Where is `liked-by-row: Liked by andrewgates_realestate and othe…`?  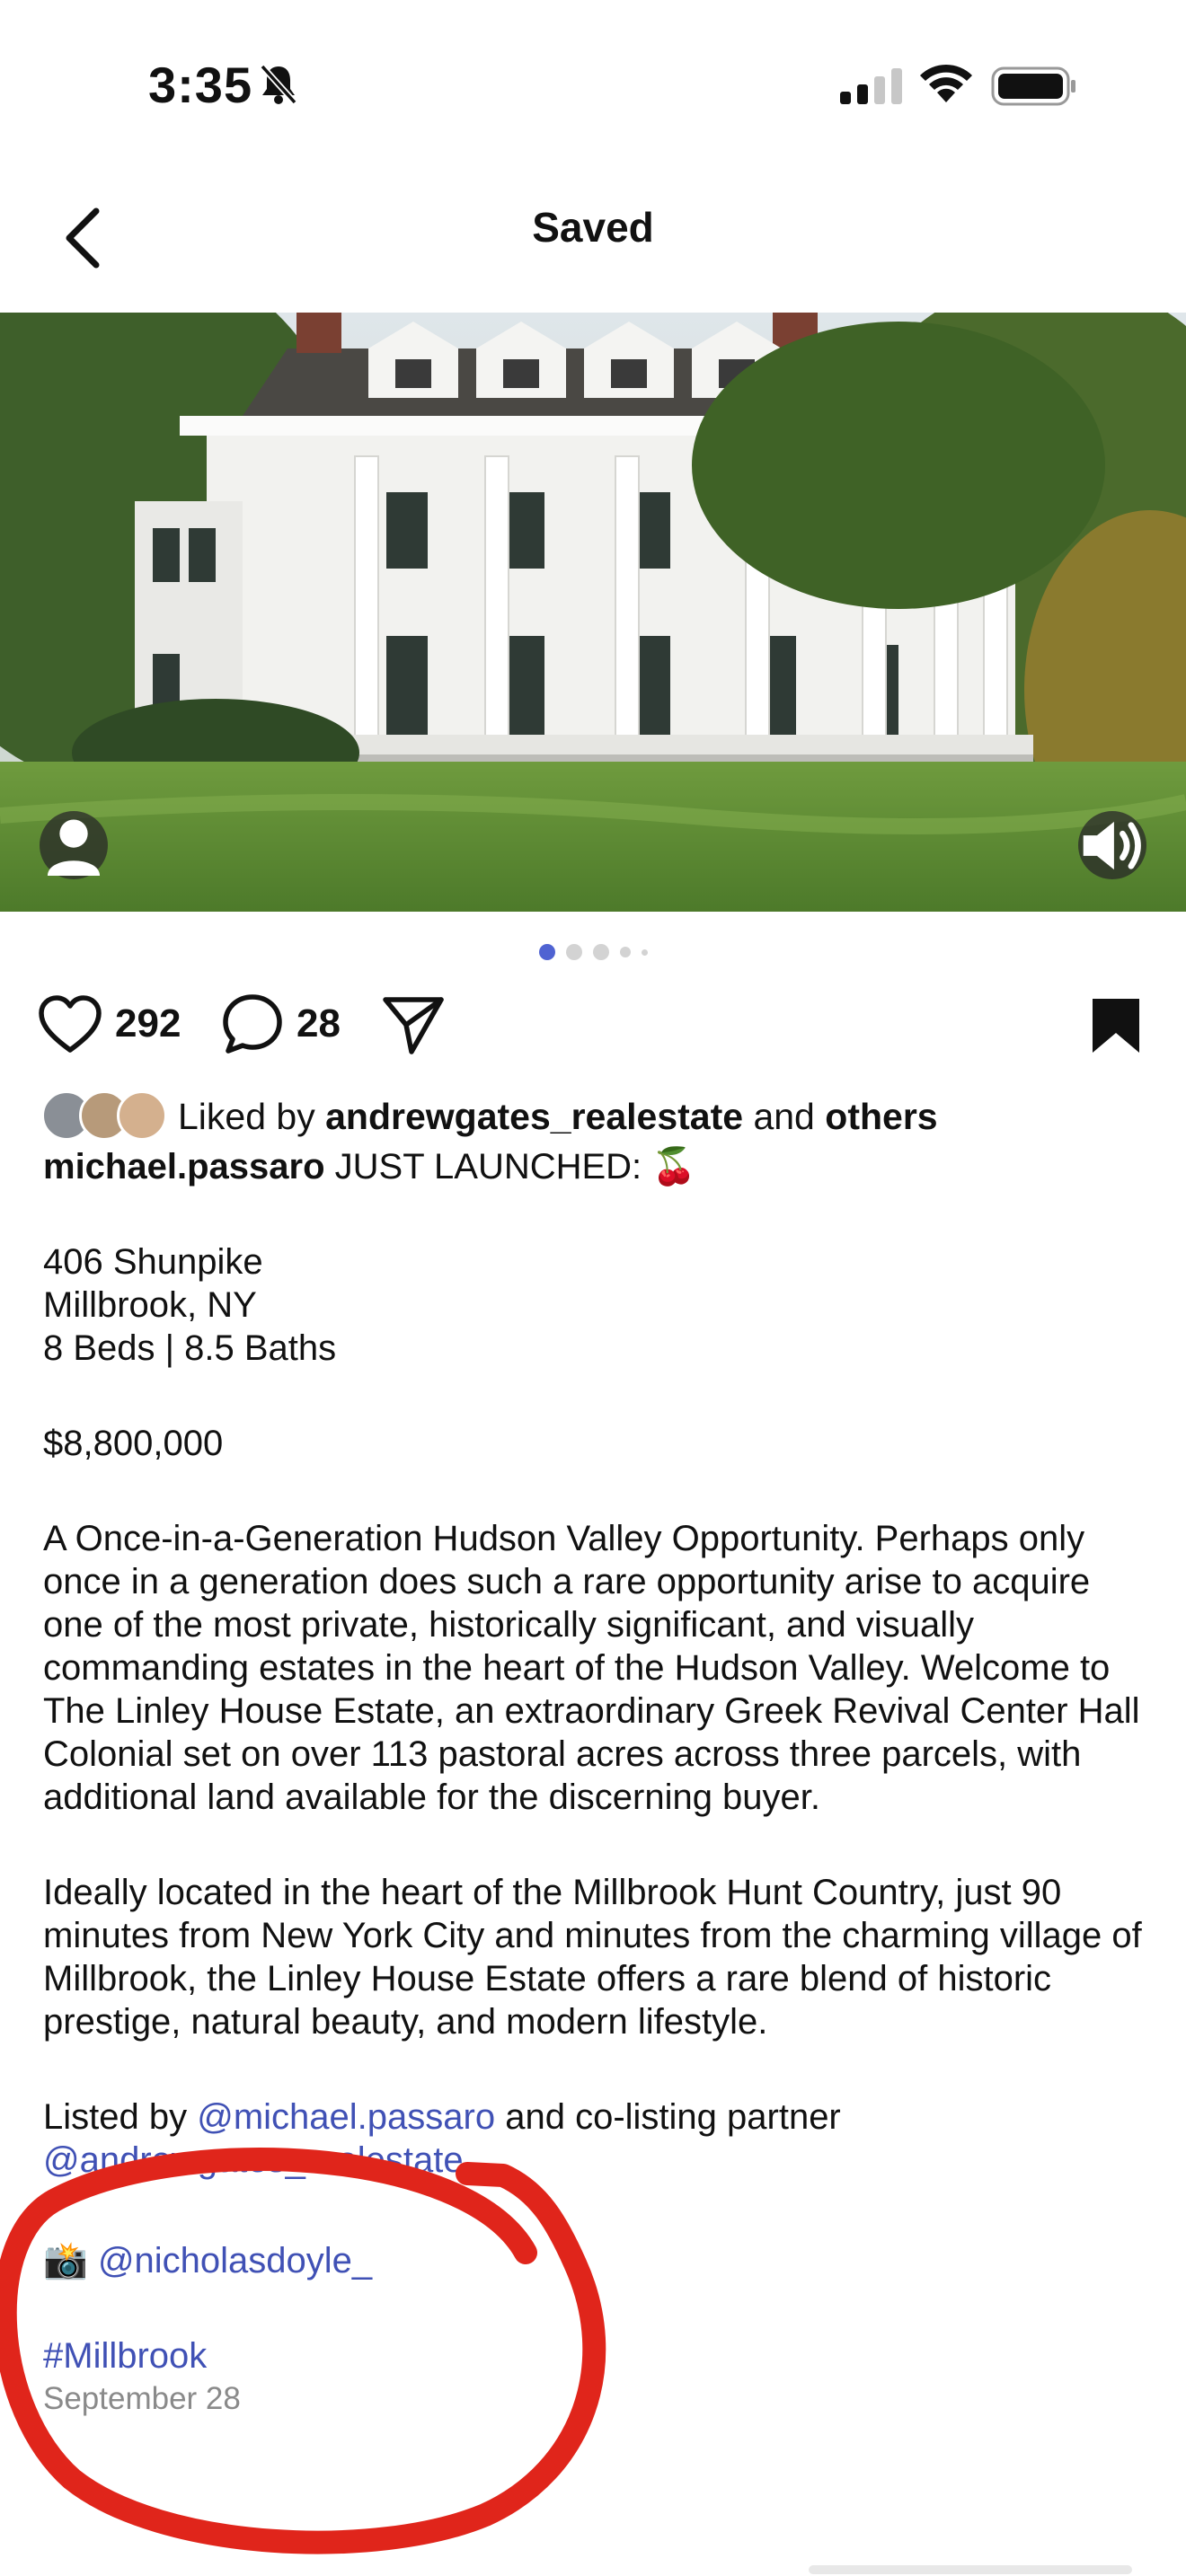 liked-by-row: Liked by andrewgates_realestate and othe… is located at coordinates (489, 1116).